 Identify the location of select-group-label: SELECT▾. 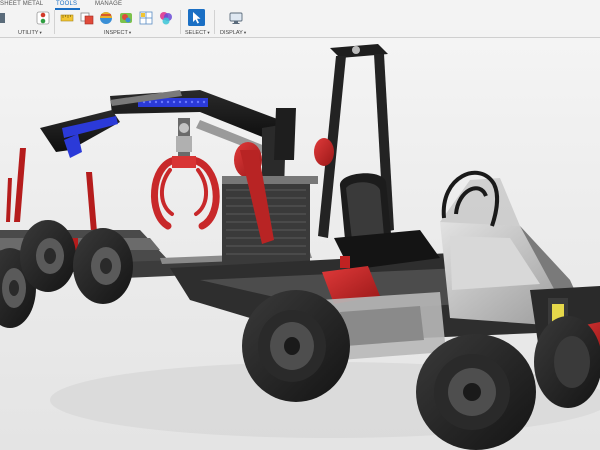
(197, 33).